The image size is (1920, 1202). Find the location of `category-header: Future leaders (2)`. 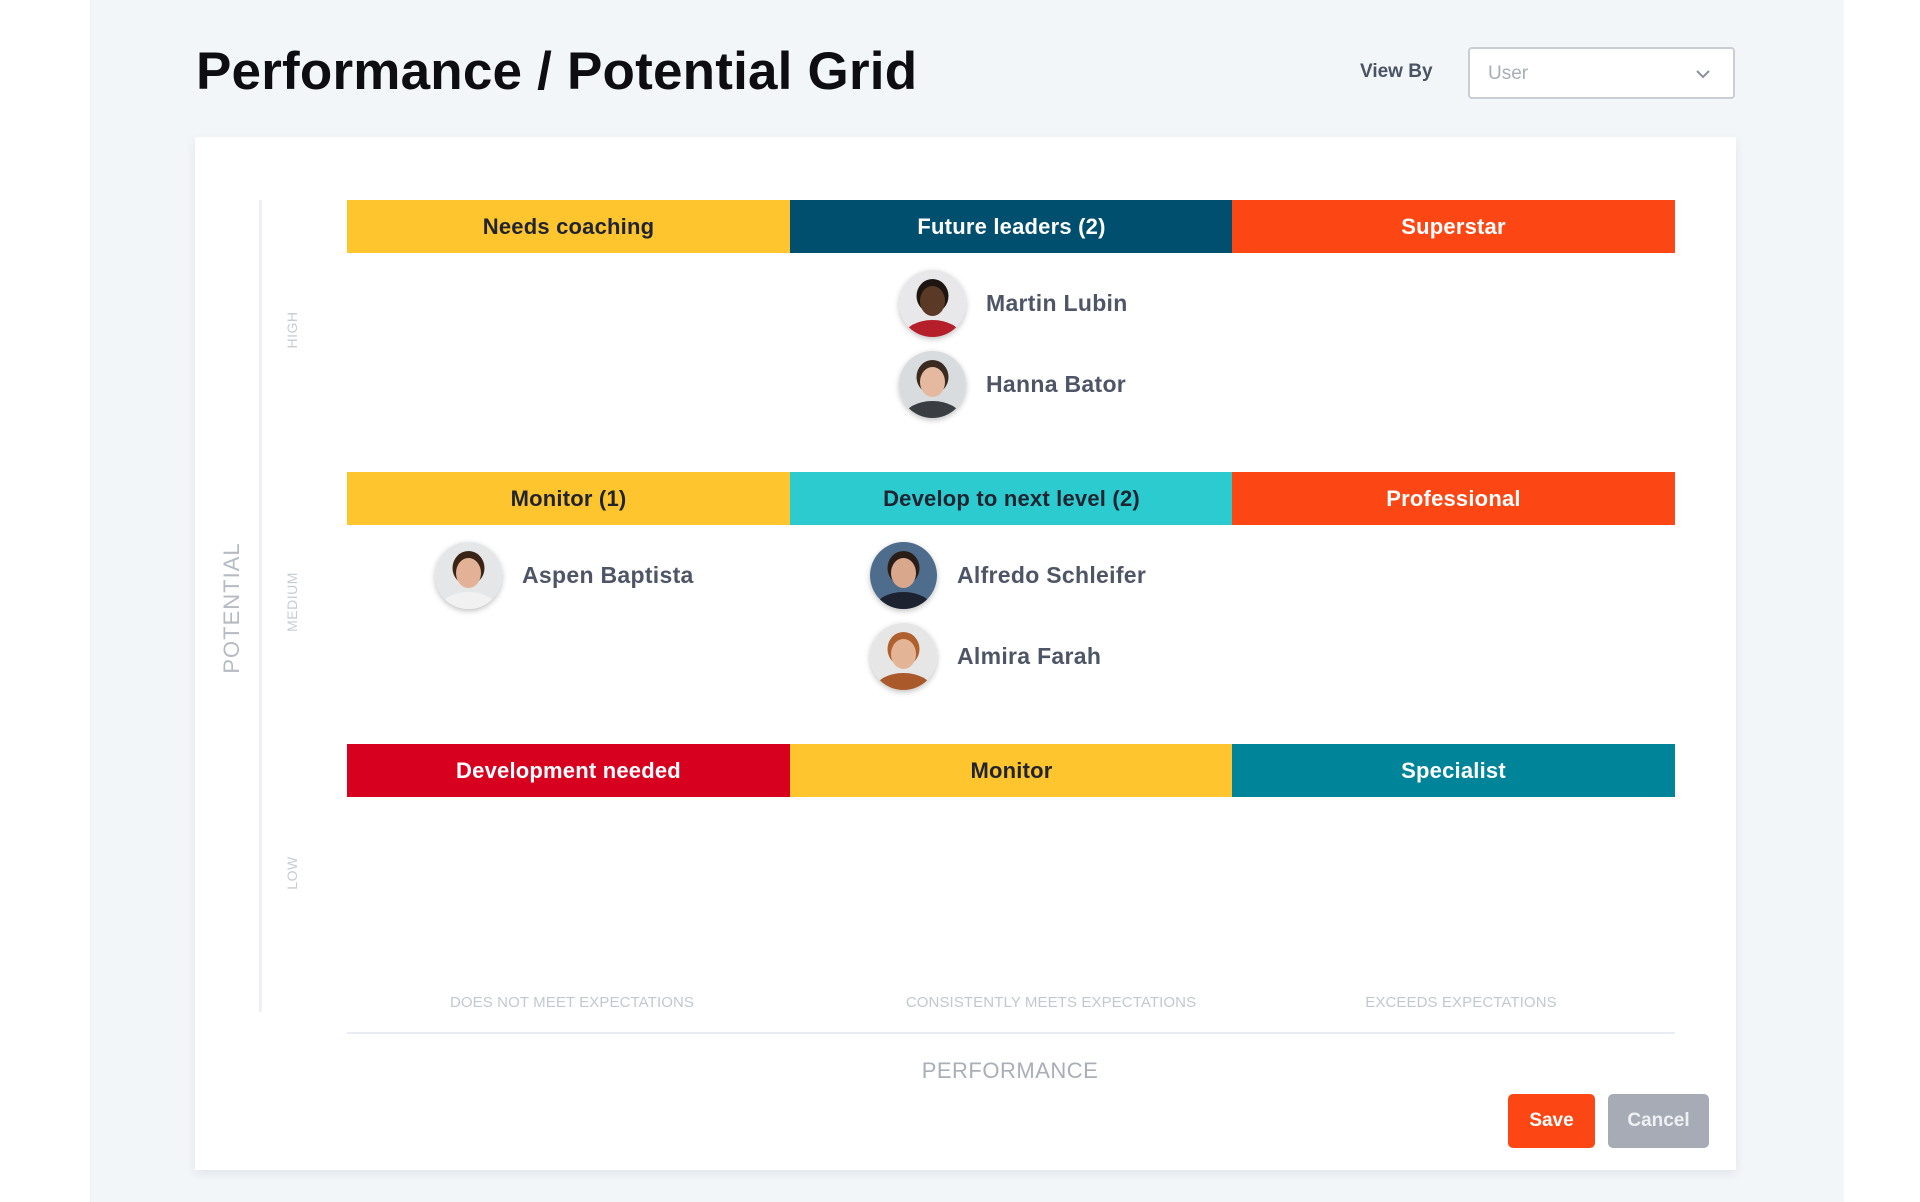

category-header: Future leaders (2) is located at coordinates (1011, 226).